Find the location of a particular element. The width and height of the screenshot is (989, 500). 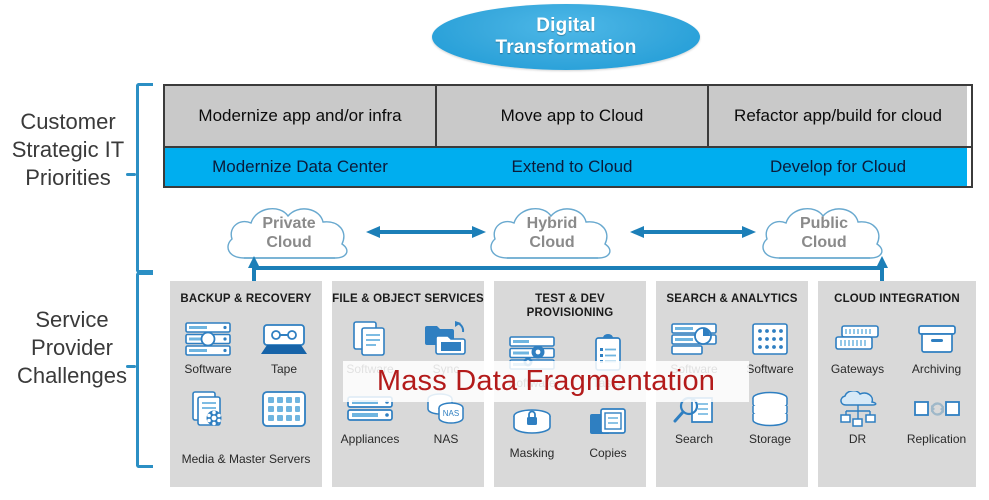

cloud-hybrid-line-1: Hybrid is located at coordinates (552, 223).